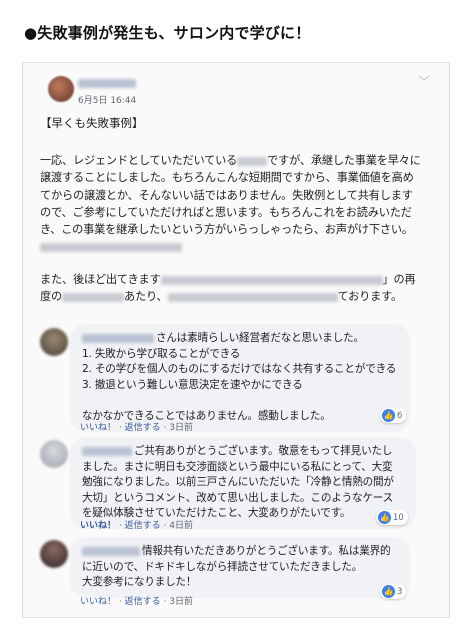  What do you see at coordinates (240, 401) in the screenshot?
I see `comment-line` at bounding box center [240, 401].